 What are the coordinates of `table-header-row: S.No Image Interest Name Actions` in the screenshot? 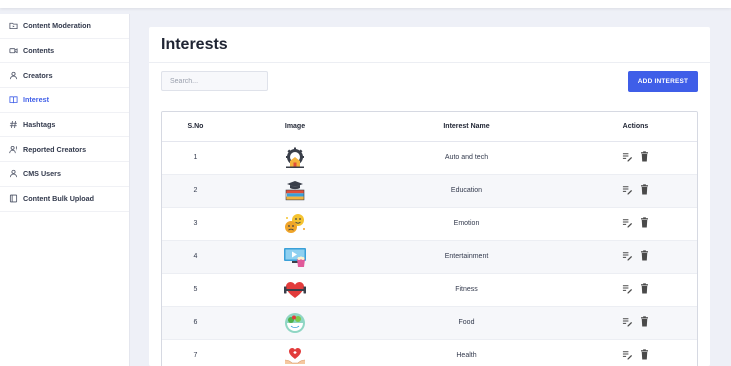 It's located at (429, 127).